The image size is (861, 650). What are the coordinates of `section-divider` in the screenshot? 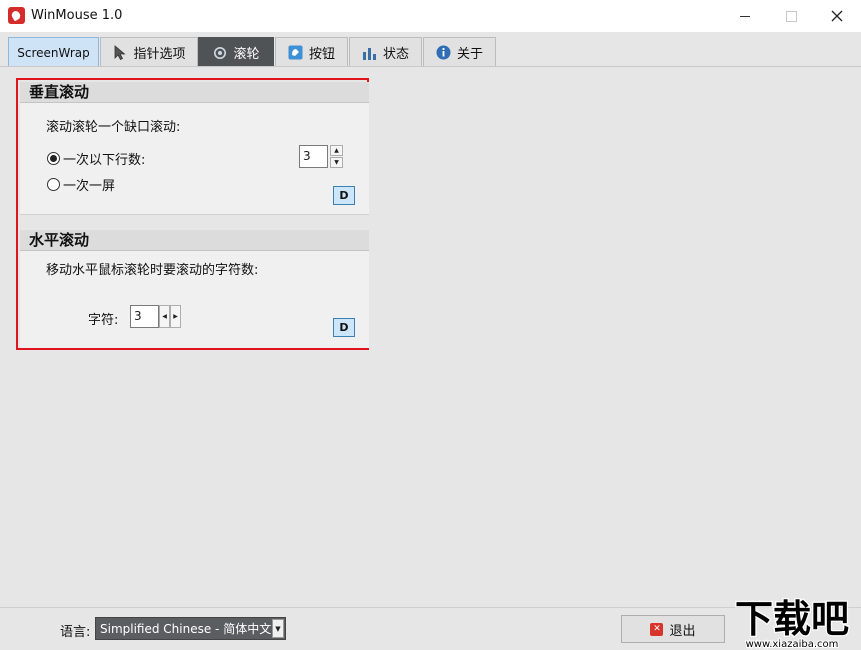 It's located at (194, 222).